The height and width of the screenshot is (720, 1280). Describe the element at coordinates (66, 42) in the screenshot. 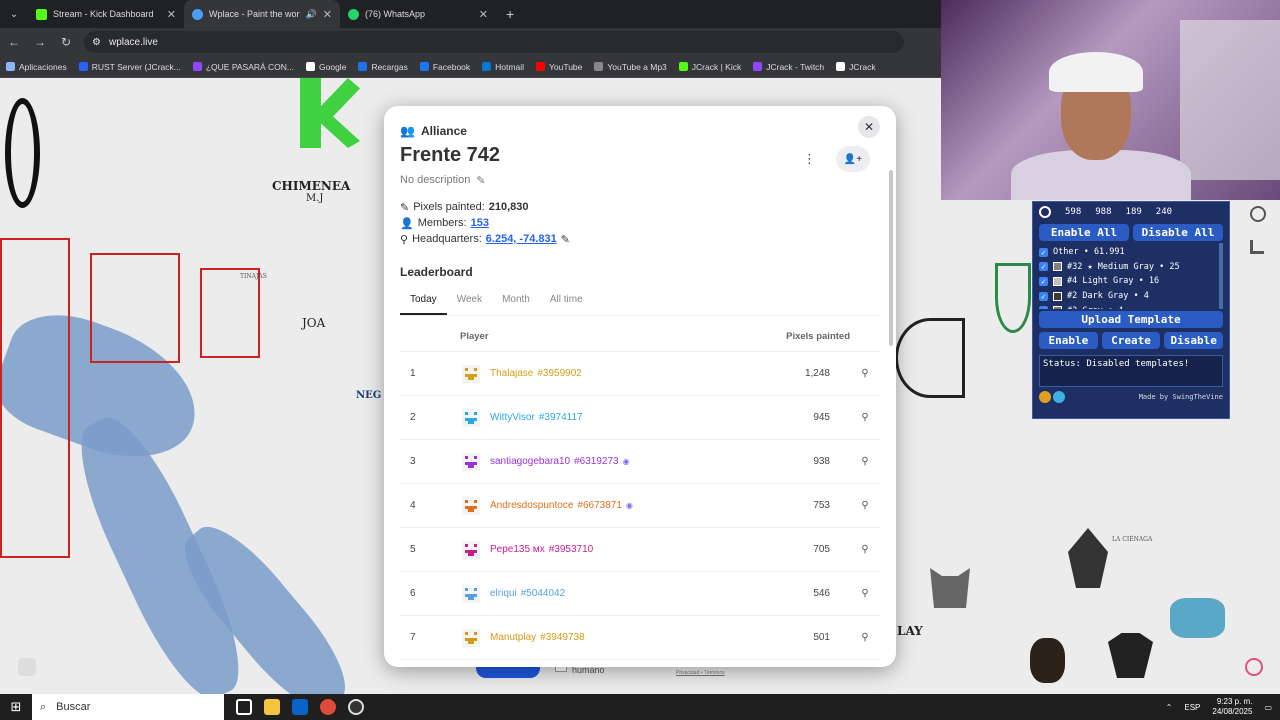

I see `reload-icon: ↻` at that location.